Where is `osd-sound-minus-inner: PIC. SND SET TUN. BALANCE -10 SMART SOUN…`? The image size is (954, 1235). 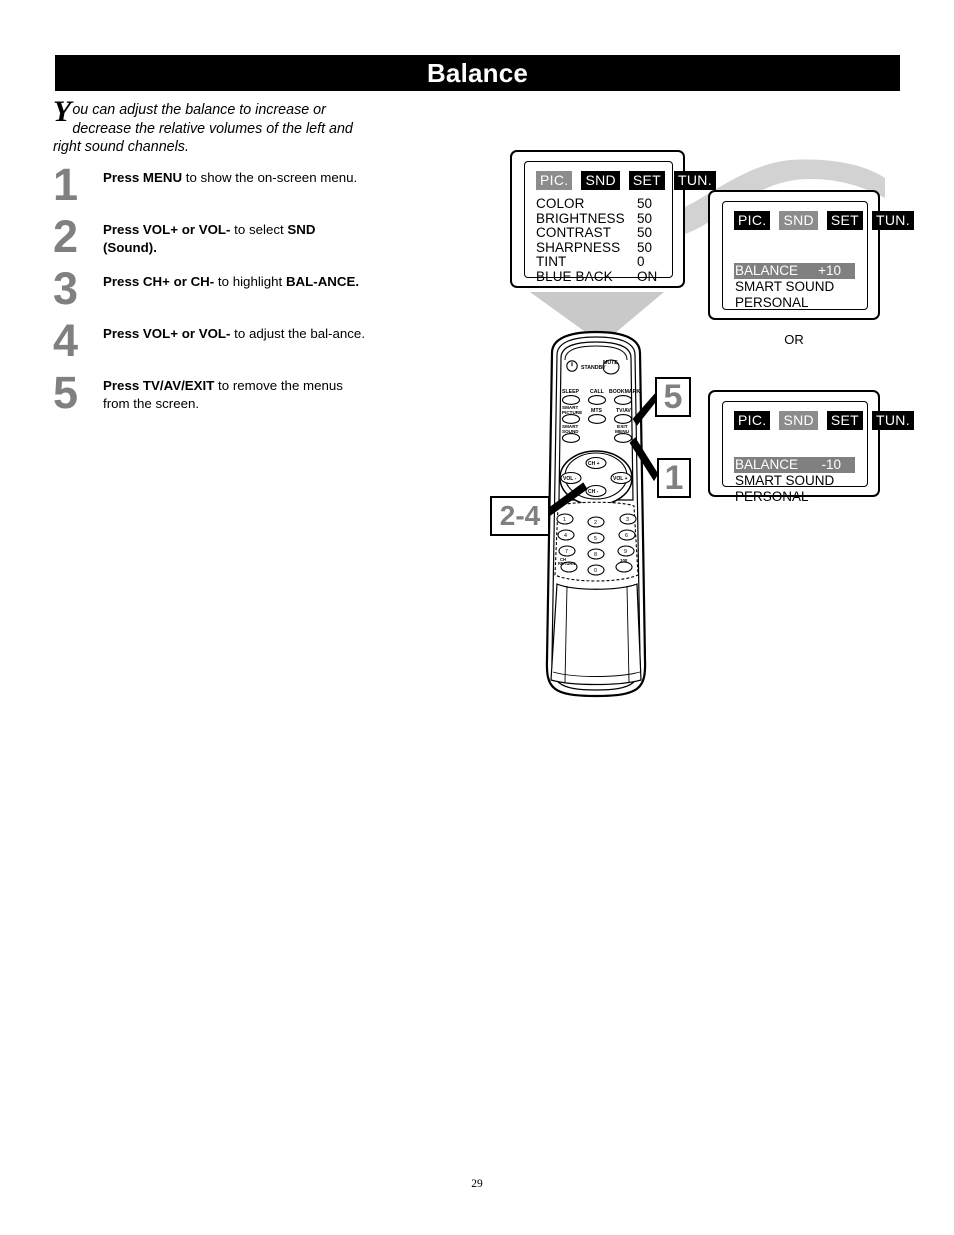
osd-sound-minus-inner: PIC. SND SET TUN. BALANCE -10 SMART SOUN… is located at coordinates (818, 452).